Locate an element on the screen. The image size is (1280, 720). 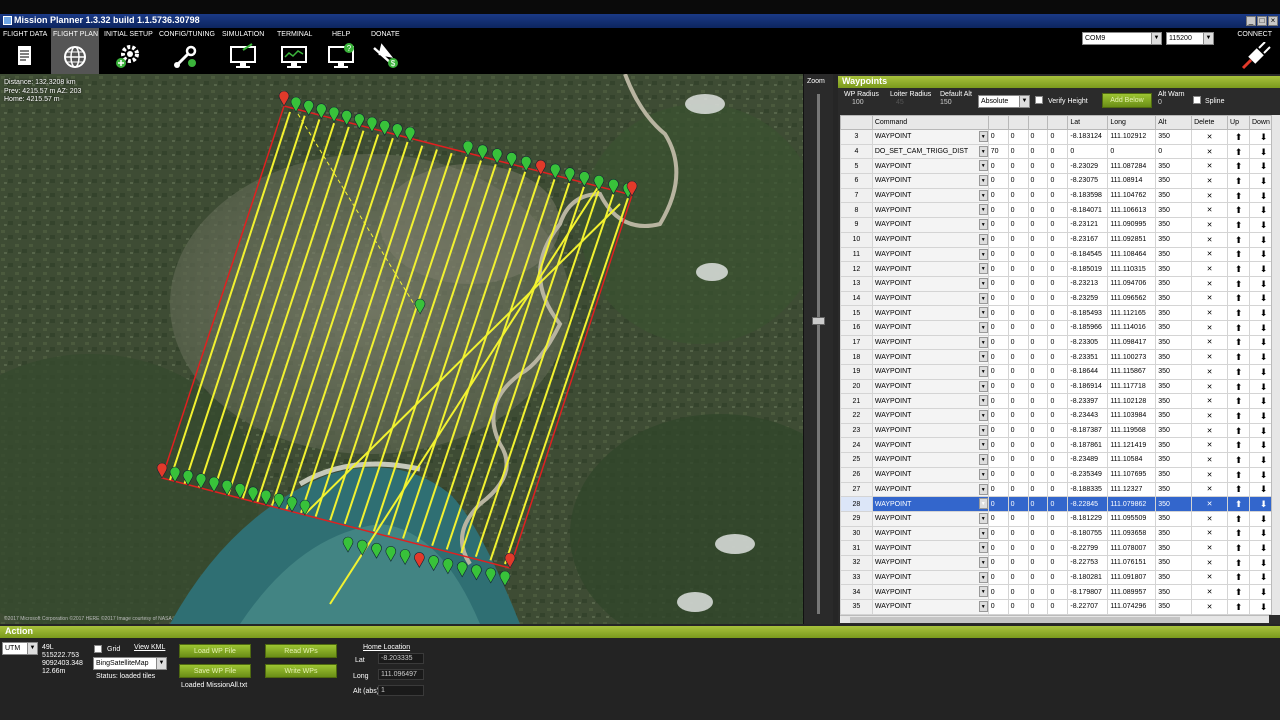
table-cell: 111.087284 is located at coordinates (1132, 166).